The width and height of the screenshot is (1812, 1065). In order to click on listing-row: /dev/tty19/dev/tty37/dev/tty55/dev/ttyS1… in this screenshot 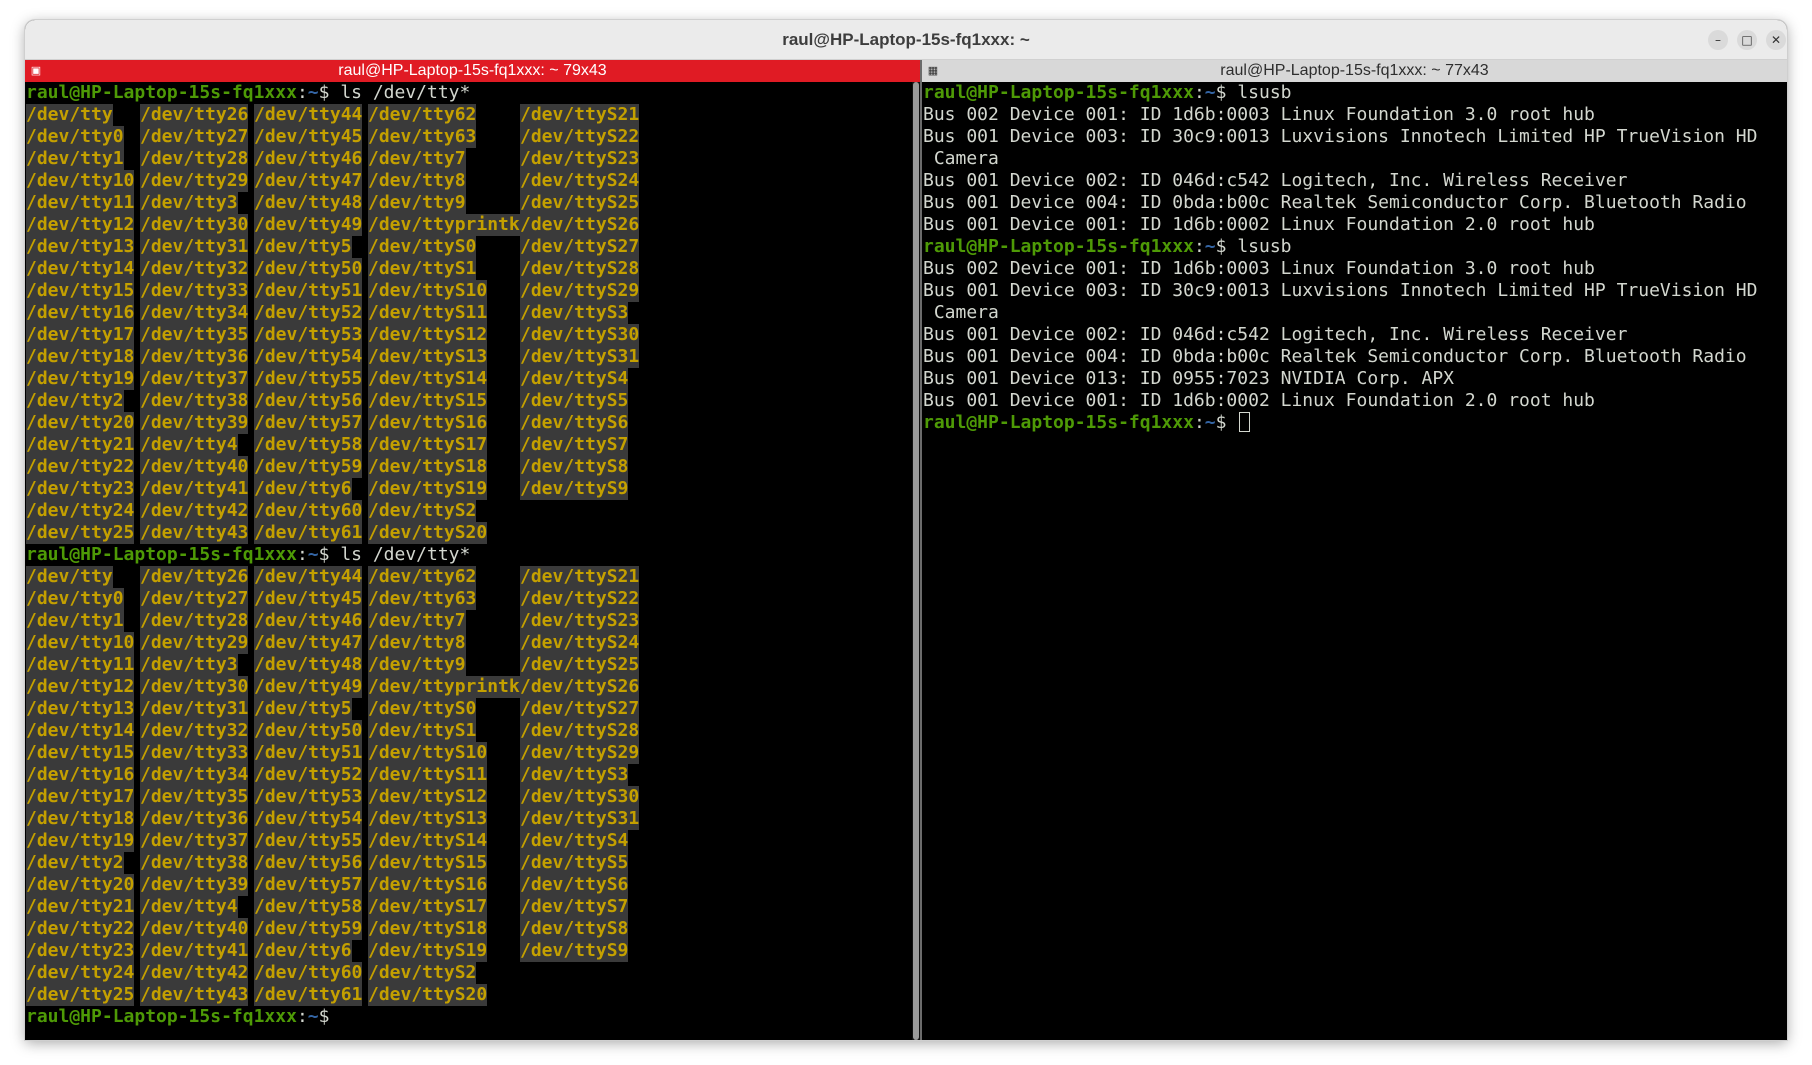, I will do `click(468, 841)`.